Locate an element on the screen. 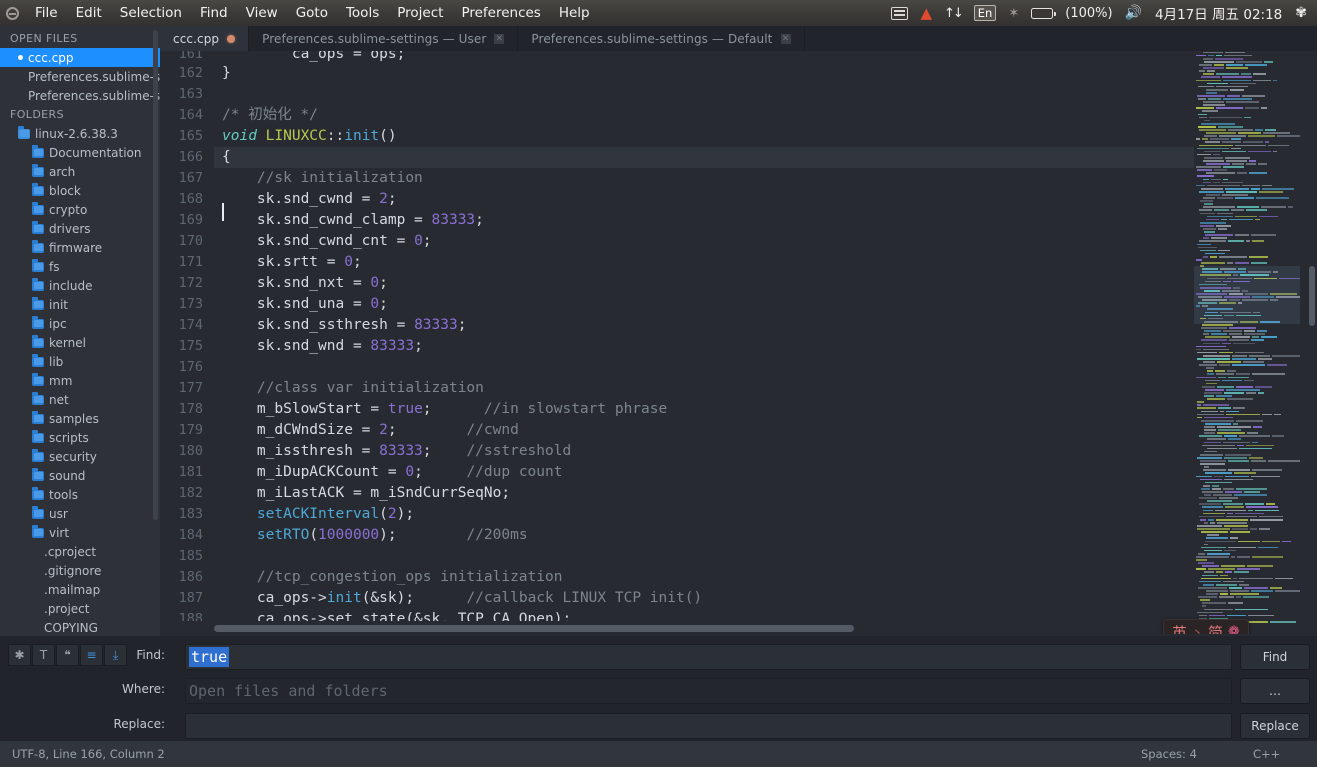  menu-file: File is located at coordinates (46, 13).